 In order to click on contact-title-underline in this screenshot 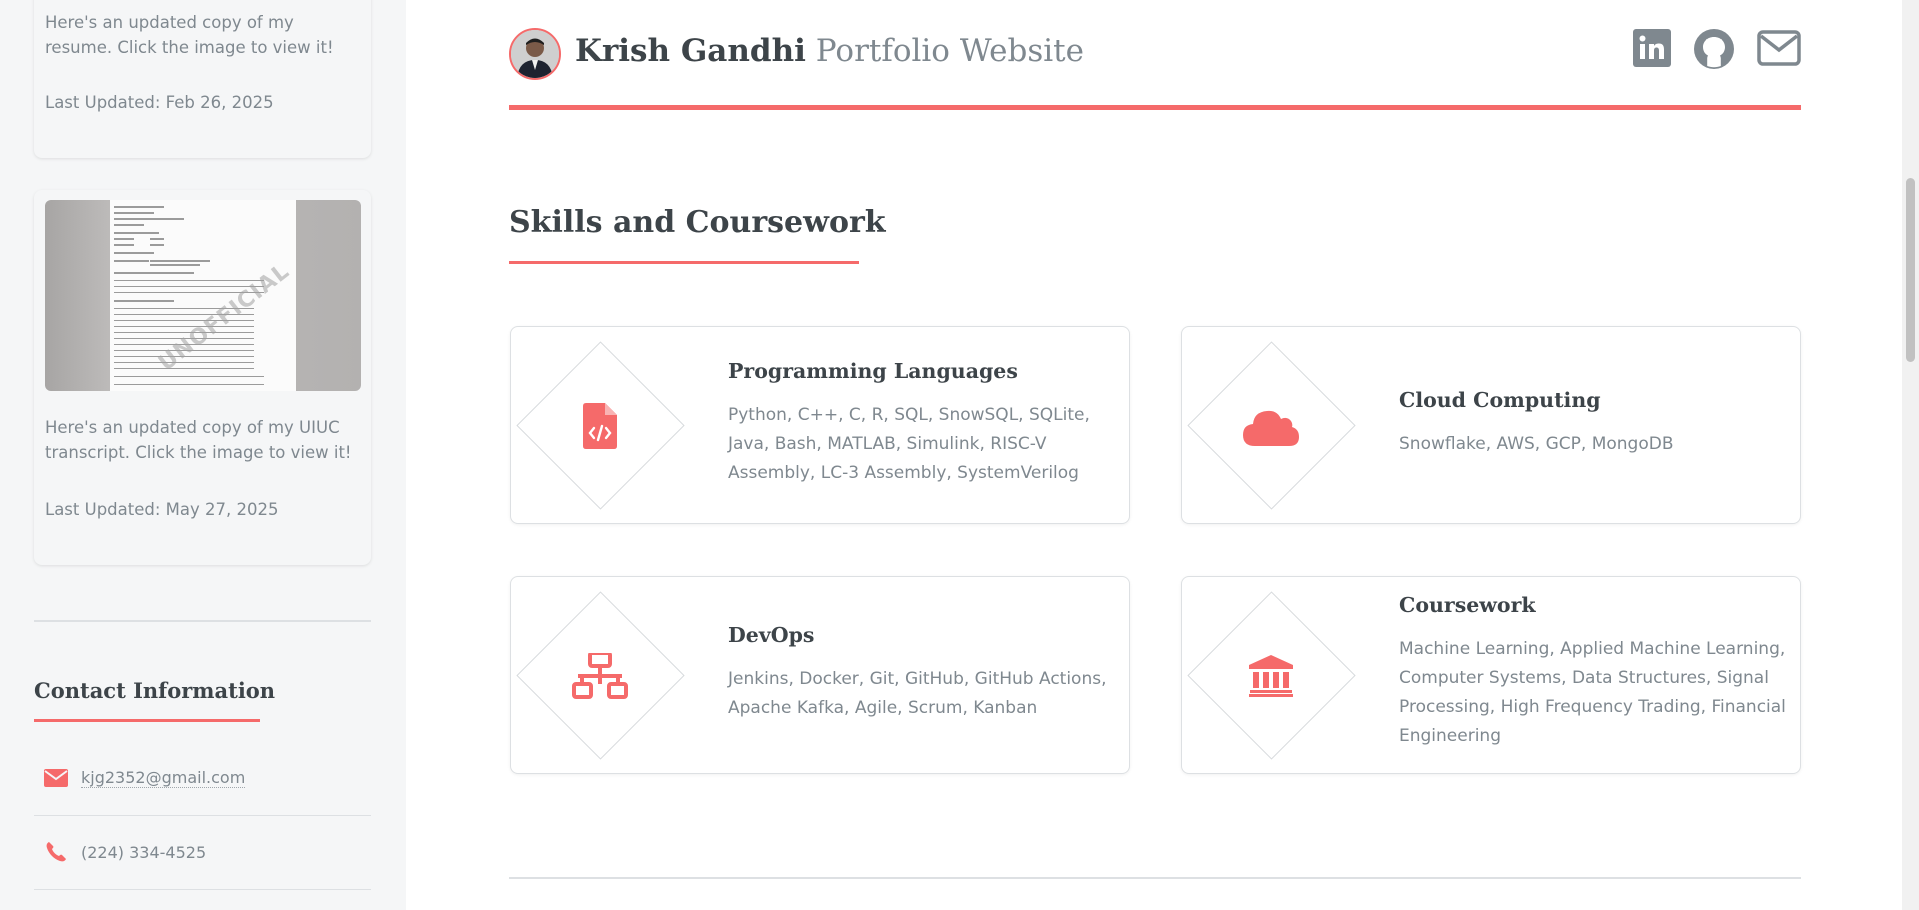, I will do `click(147, 720)`.